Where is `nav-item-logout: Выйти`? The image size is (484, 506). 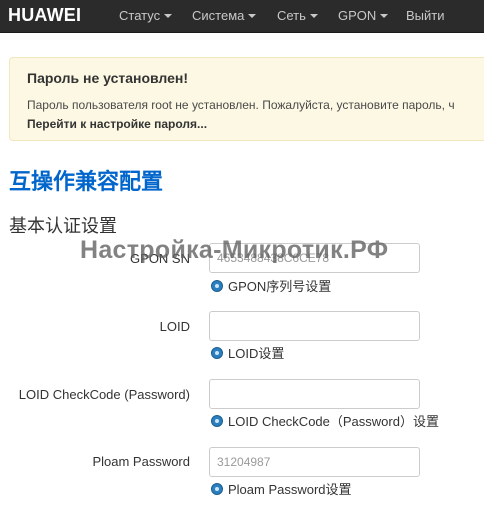 nav-item-logout: Выйти is located at coordinates (425, 16).